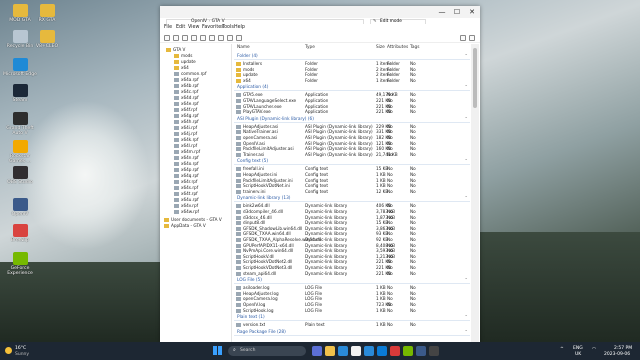 This screenshot has width=640, height=360. What do you see at coordinates (185, 226) in the screenshot?
I see `tree-appdata: AppData - GTA V` at bounding box center [185, 226].